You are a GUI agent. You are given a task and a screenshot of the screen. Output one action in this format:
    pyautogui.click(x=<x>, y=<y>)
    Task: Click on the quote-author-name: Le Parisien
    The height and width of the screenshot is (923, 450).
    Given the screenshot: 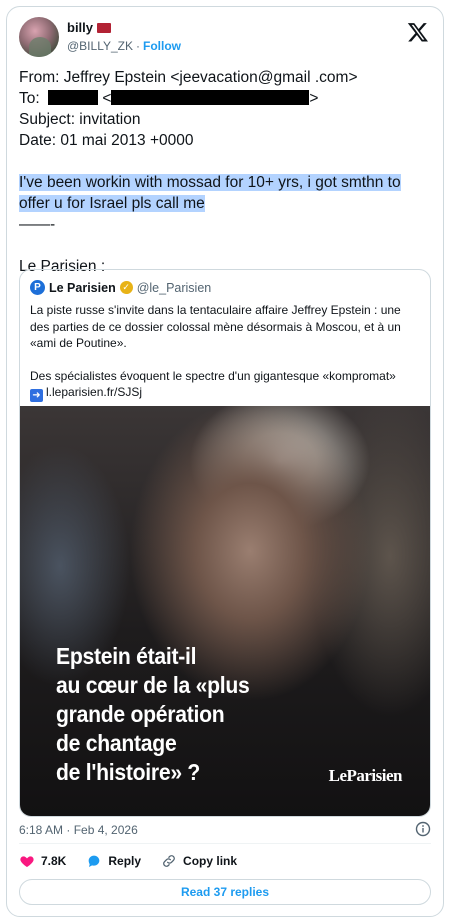 What is the action you would take?
    pyautogui.click(x=82, y=288)
    